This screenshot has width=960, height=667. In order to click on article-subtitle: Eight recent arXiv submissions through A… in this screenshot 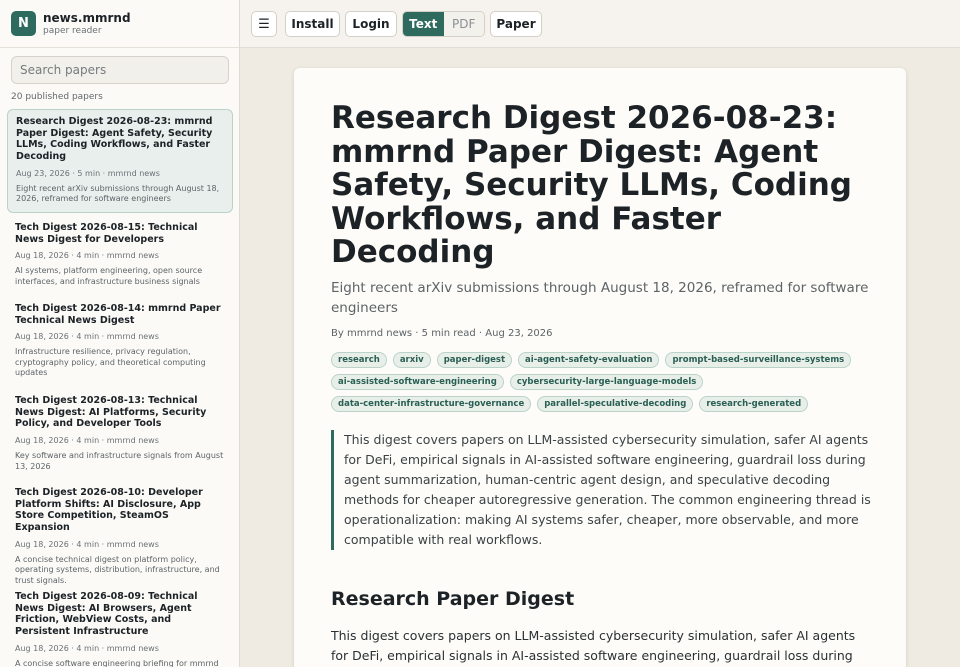, I will do `click(600, 298)`.